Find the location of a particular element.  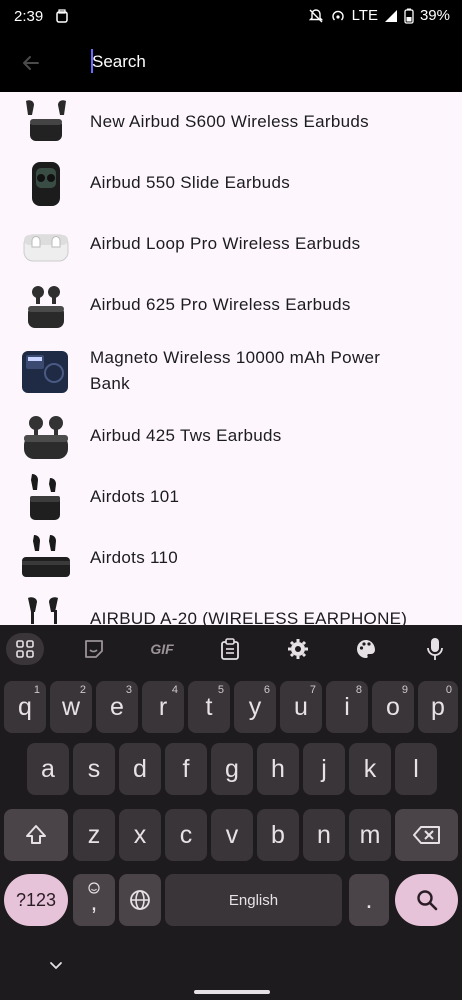

list-item: Airbud Loop Pro Wireless Earbuds is located at coordinates (231, 244).